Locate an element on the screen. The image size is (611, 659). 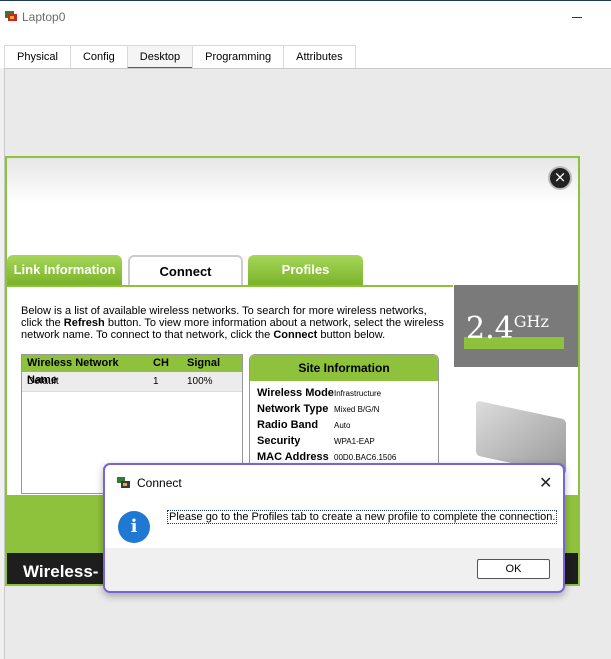
col-ch: CH is located at coordinates (161, 363).